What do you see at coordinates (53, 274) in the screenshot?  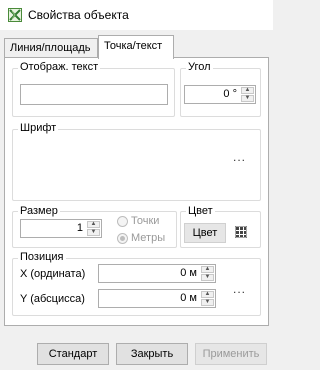 I see `ordinate-label: X (ордината)` at bounding box center [53, 274].